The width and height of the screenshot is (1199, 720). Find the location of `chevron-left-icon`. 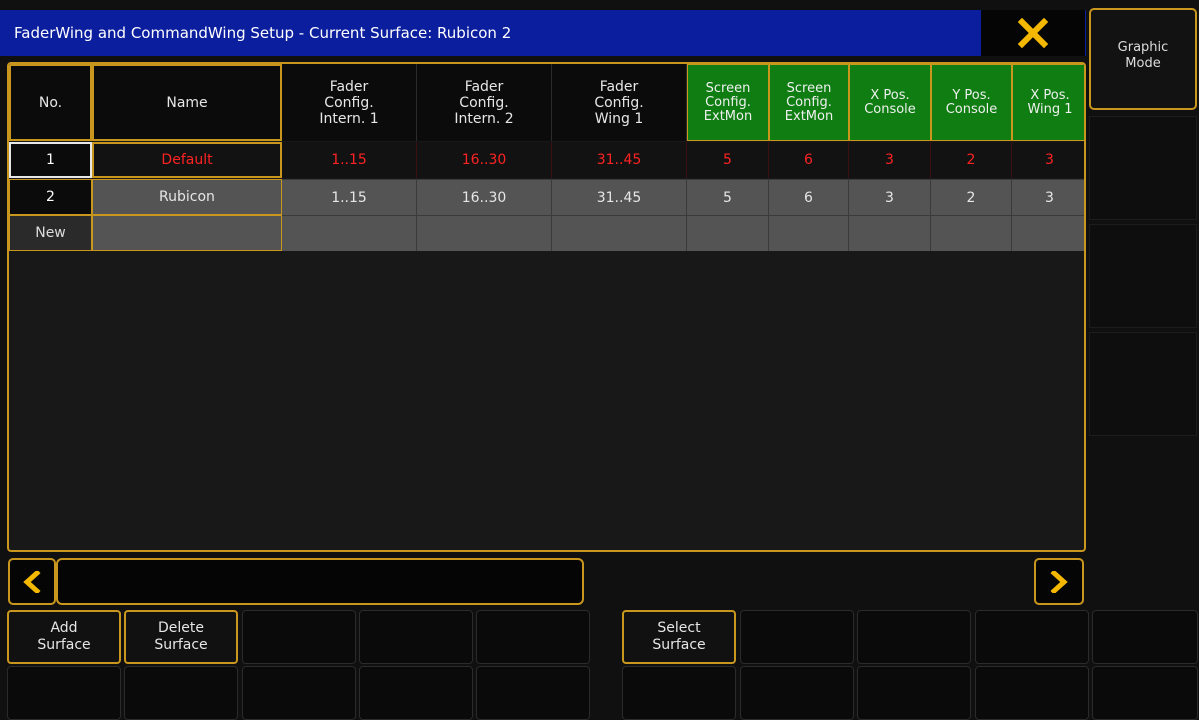

chevron-left-icon is located at coordinates (32, 581).